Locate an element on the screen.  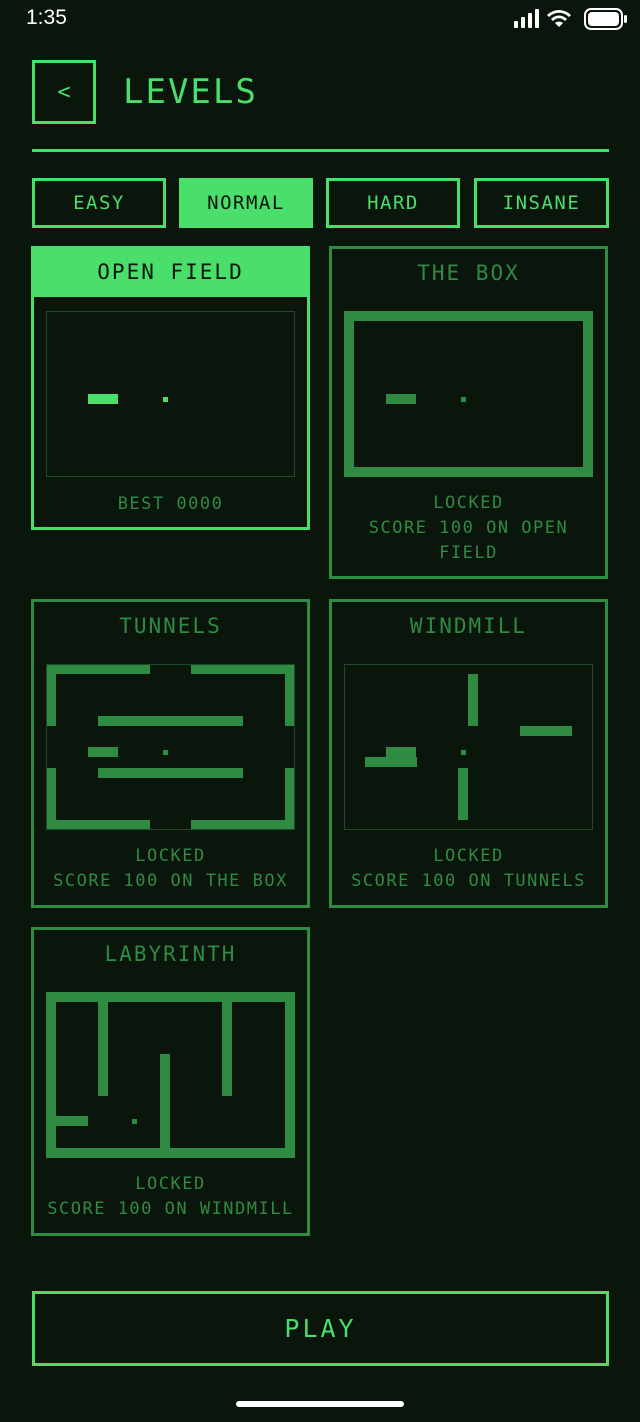
home-indicator is located at coordinates (320, 1404).